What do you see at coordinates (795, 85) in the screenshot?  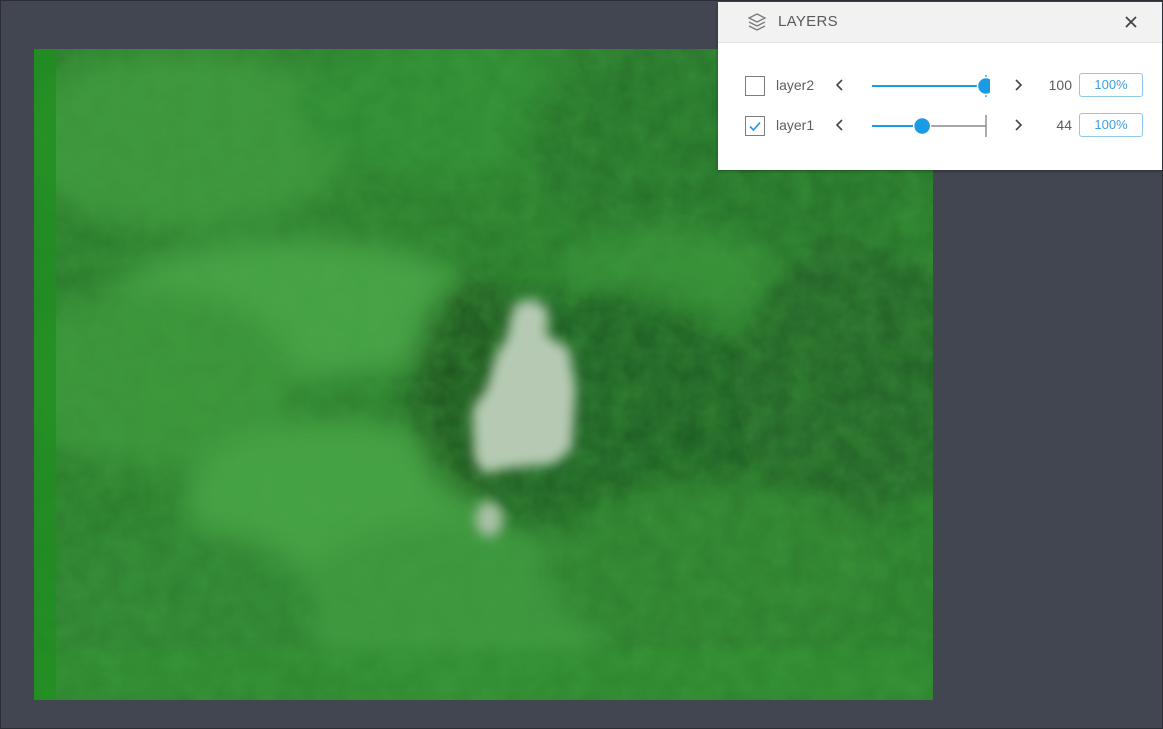 I see `layer2-label: layer2` at bounding box center [795, 85].